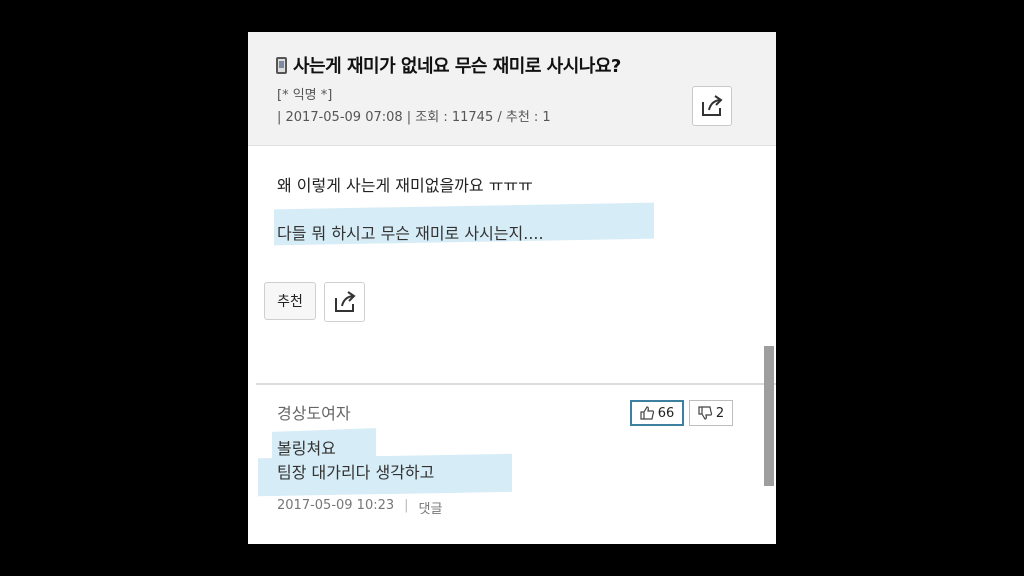 The width and height of the screenshot is (1024, 576). Describe the element at coordinates (336, 505) in the screenshot. I see `comment-timestamp: 2017-05-09 10:23` at that location.